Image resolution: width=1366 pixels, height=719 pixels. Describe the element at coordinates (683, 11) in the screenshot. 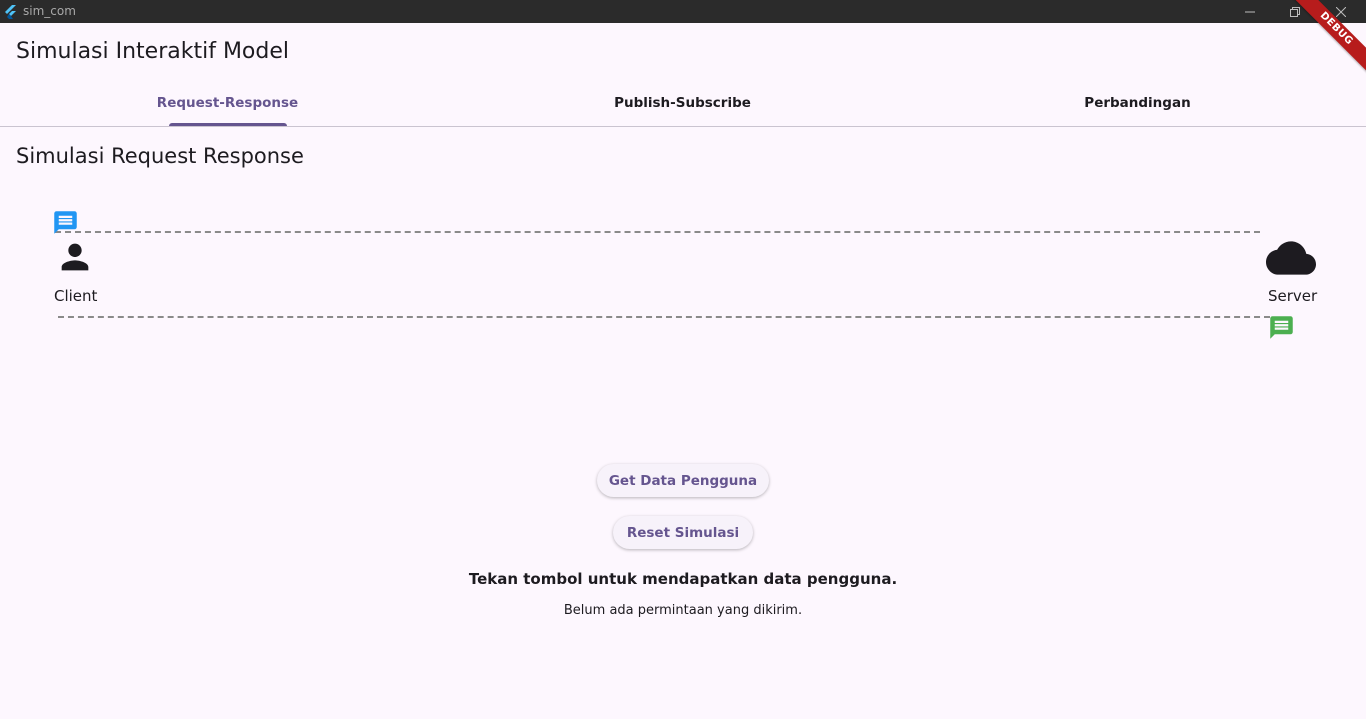

I see `window-titlebar: sim_com` at that location.